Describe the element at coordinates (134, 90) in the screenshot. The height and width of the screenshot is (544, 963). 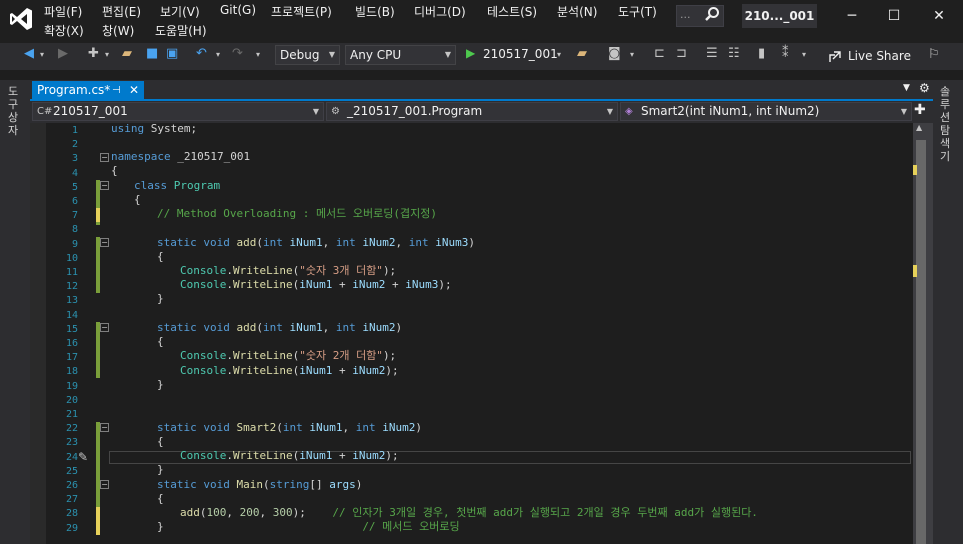
I see `close-tab-icon: ✕` at that location.